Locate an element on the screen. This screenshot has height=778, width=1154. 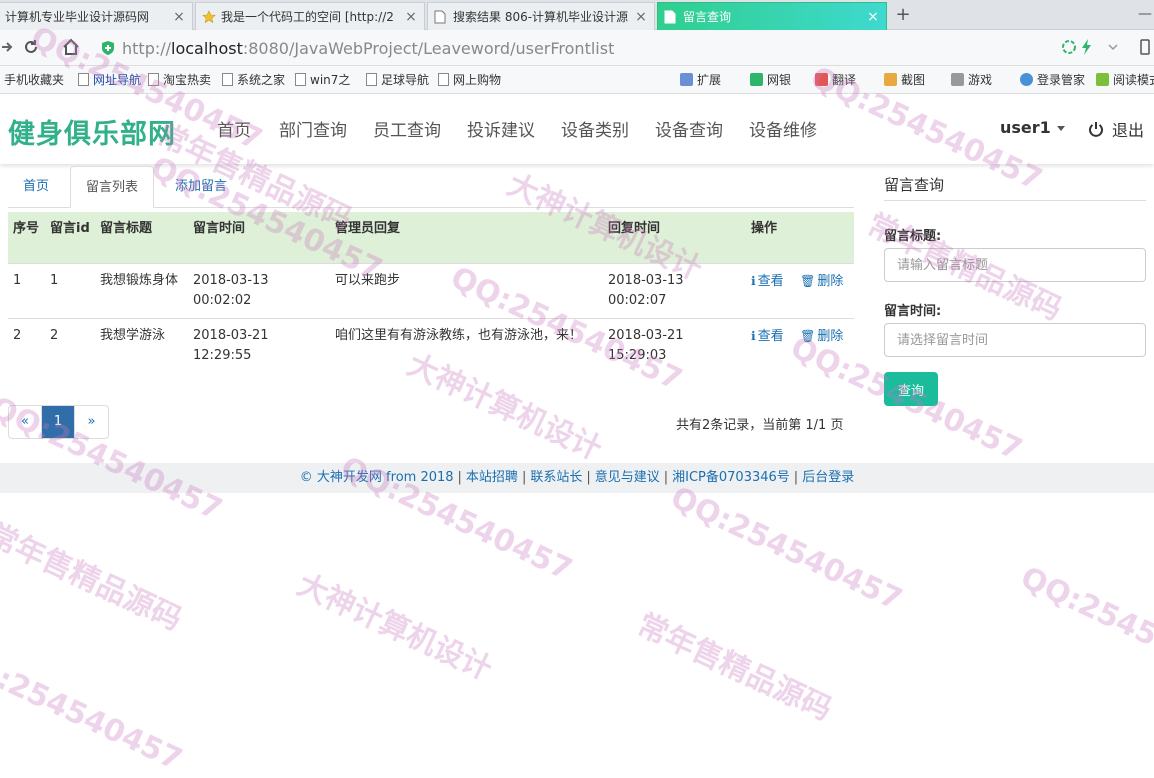
pager-next: » is located at coordinates (91, 422).